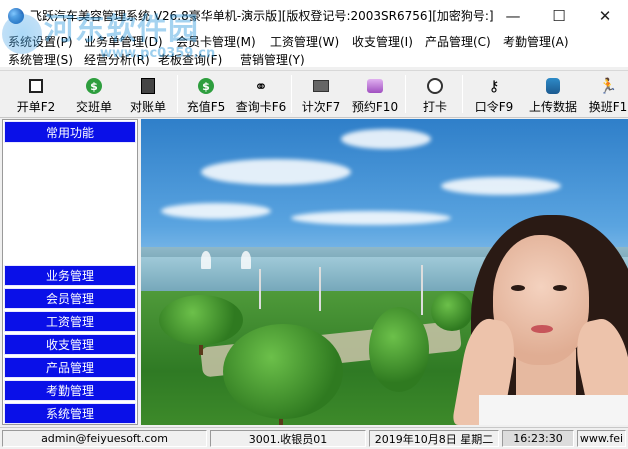 This screenshot has width=628, height=449. What do you see at coordinates (93, 107) in the screenshot?
I see `shift-handover-label: 交班单` at bounding box center [93, 107].